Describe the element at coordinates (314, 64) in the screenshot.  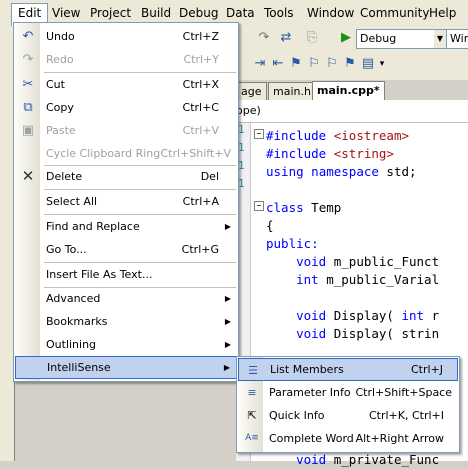
I see `prev-bookmark-icon: ⚐` at that location.